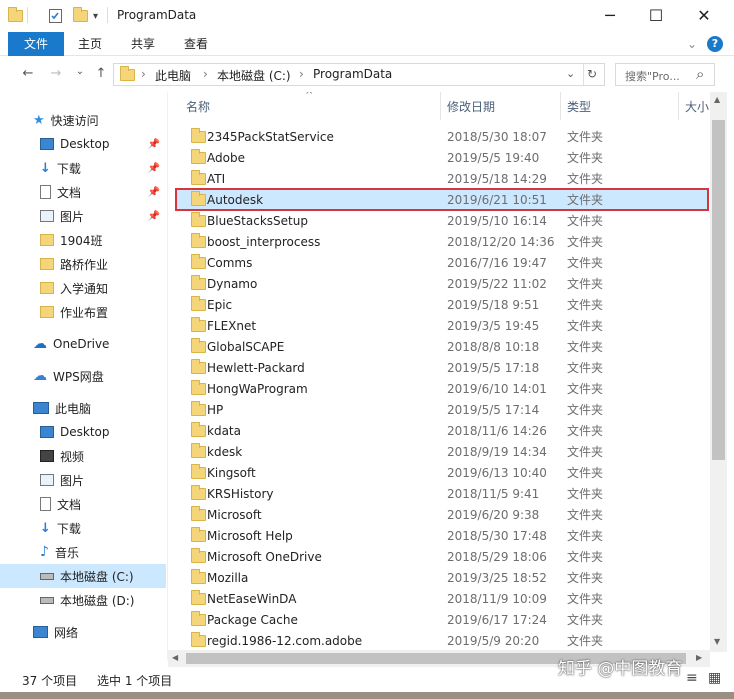 Image resolution: width=734 pixels, height=699 pixels. I want to click on details-view-icon: ≡, so click(692, 678).